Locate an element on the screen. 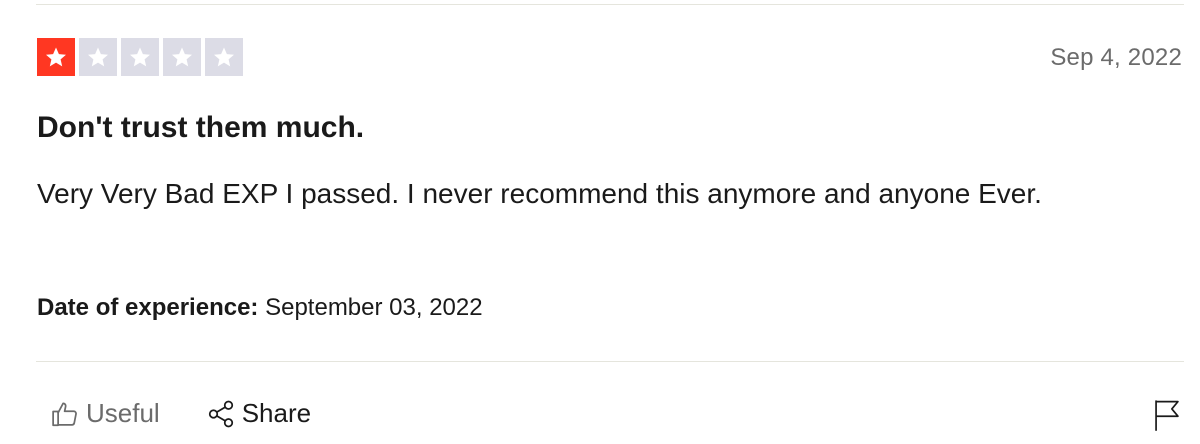  star-rating is located at coordinates (140, 57).